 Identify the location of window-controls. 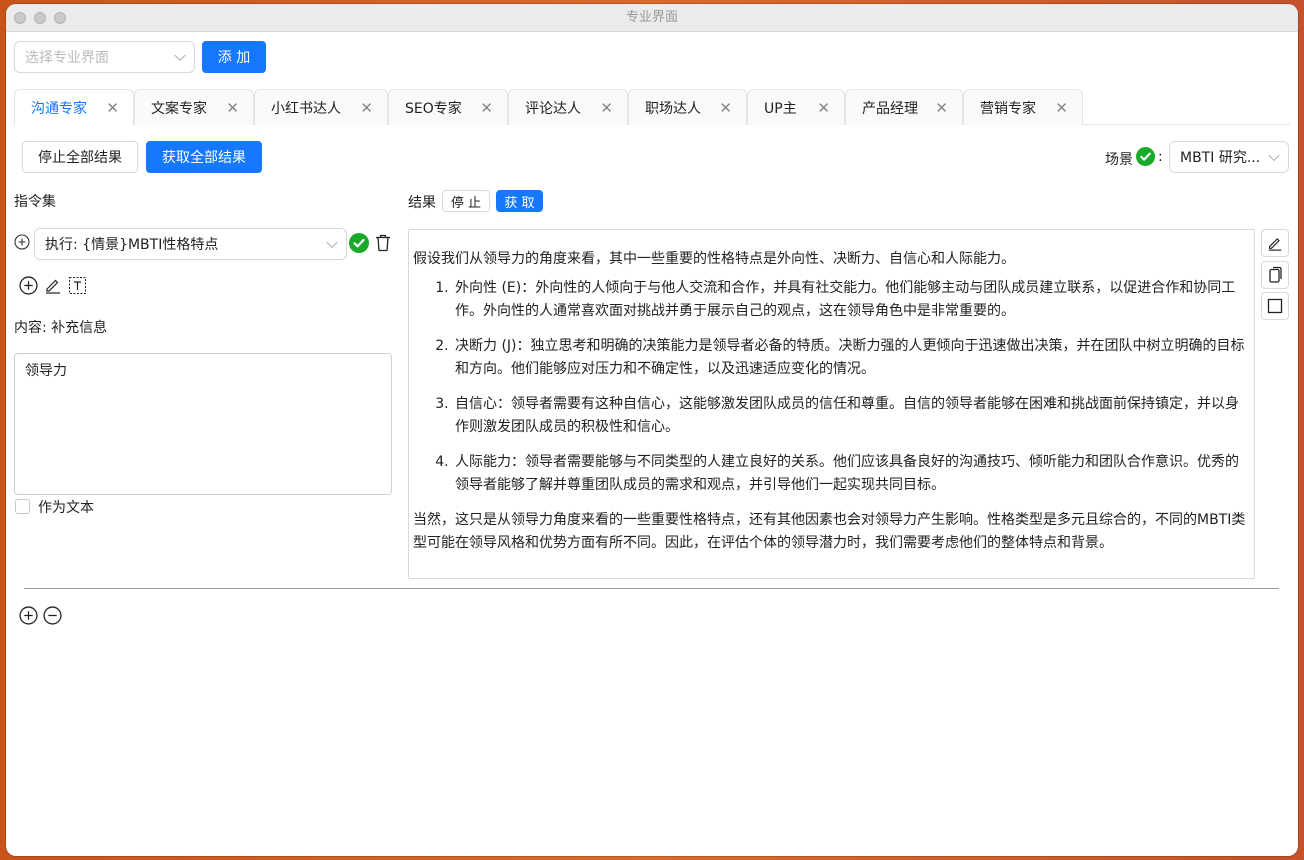
(40, 18).